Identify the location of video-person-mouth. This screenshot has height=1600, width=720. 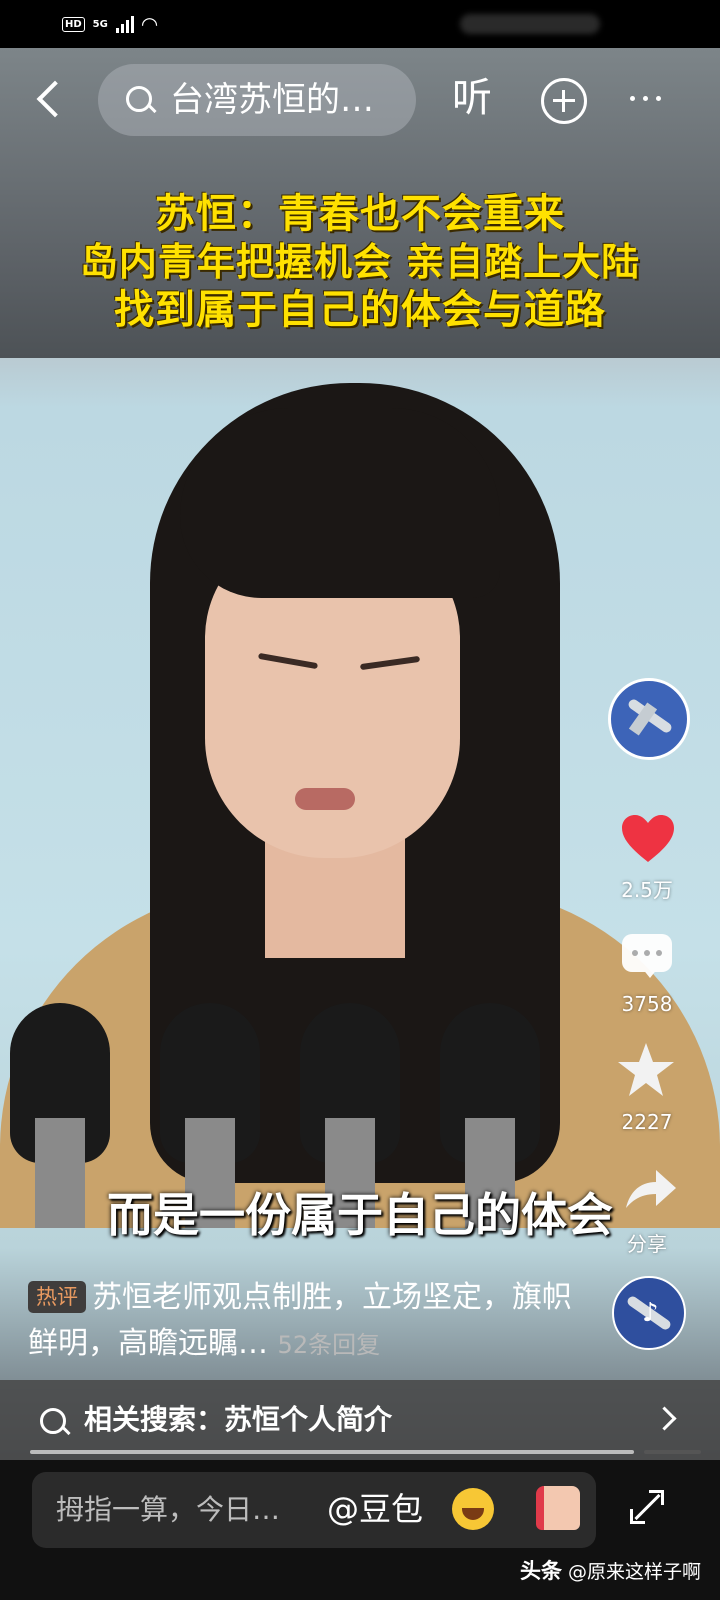
(325, 799).